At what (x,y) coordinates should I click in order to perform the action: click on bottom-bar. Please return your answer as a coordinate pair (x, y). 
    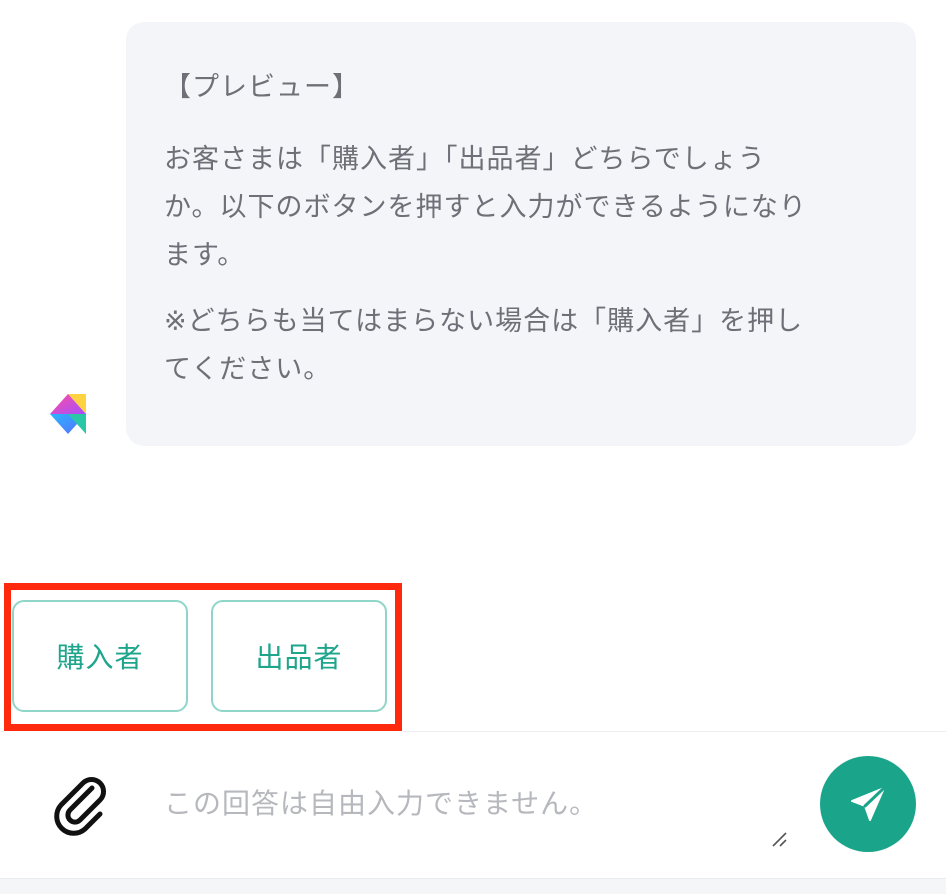
    Looking at the image, I should click on (473, 886).